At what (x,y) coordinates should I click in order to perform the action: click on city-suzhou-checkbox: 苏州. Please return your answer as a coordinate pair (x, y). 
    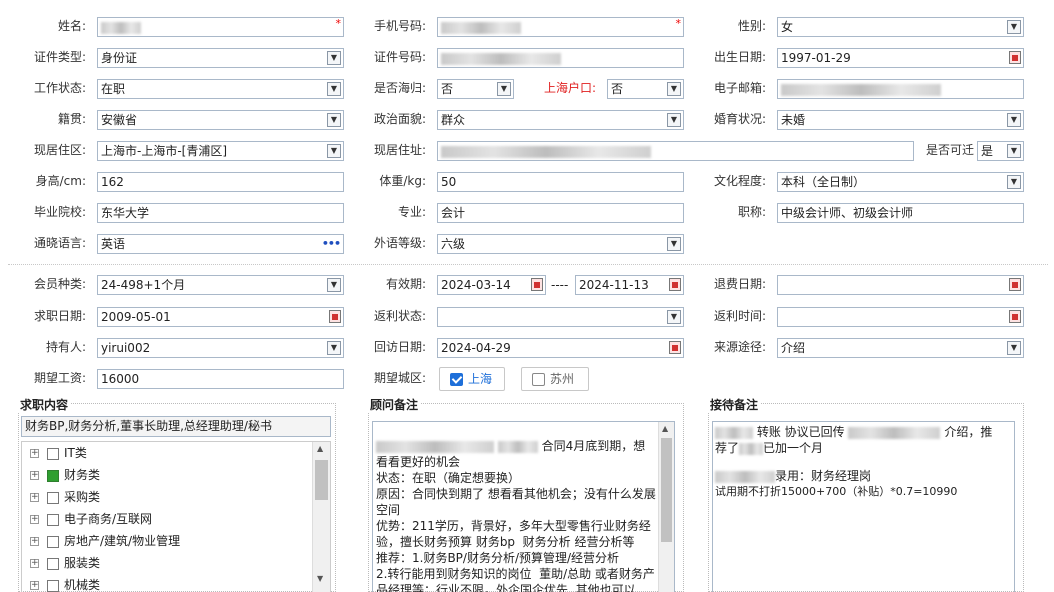
    Looking at the image, I should click on (555, 379).